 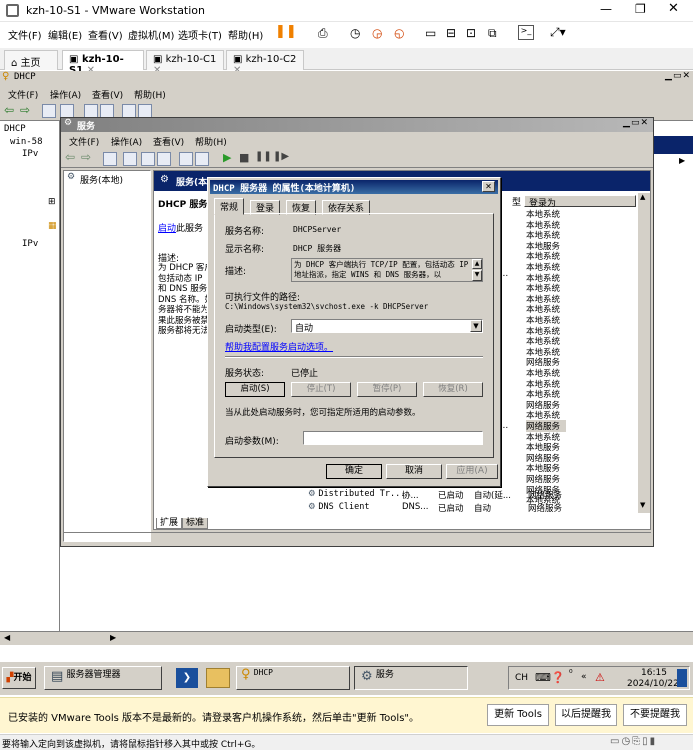 I want to click on resume-button: 恢复(R), so click(x=453, y=389).